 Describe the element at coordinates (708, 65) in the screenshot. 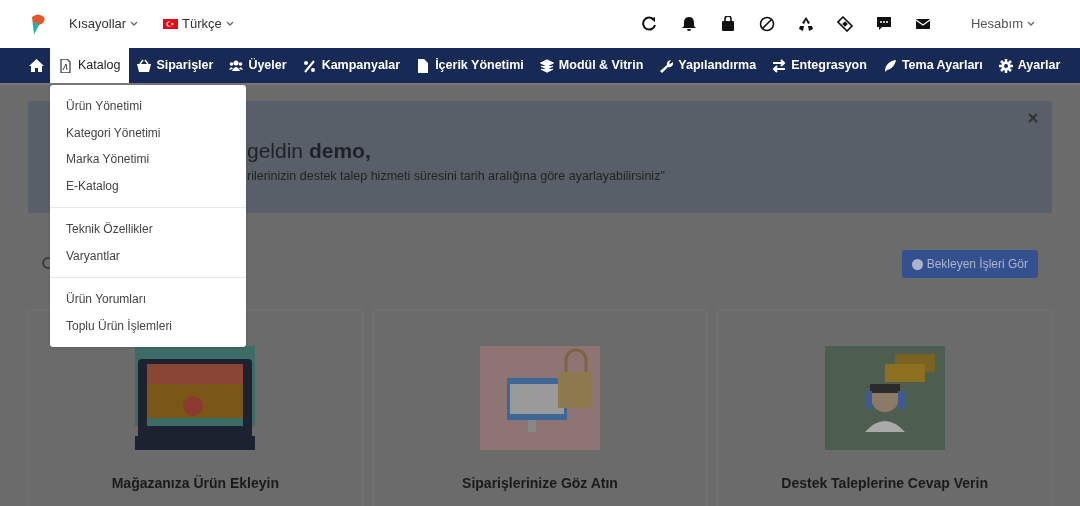

I see `nav-tab: Yapılandırma` at that location.